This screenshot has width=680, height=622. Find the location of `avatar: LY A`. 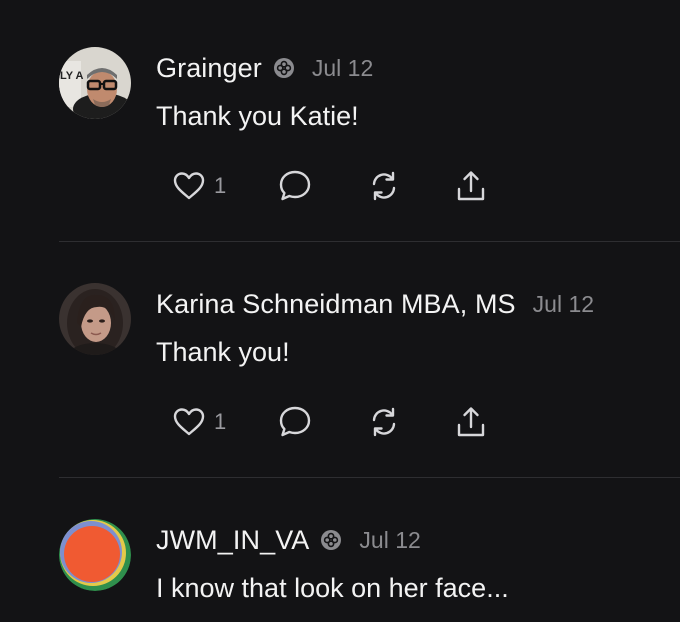

avatar: LY A is located at coordinates (95, 83).